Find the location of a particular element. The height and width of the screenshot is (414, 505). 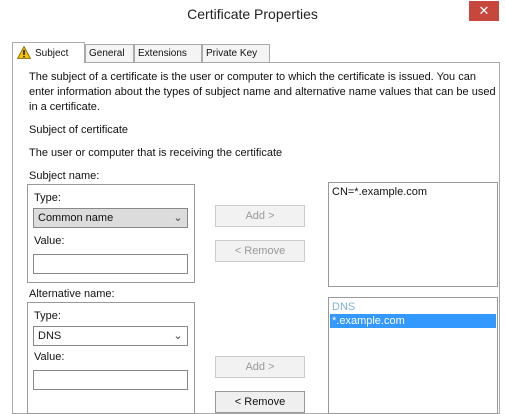

alternative-type-value: DNS is located at coordinates (50, 336).